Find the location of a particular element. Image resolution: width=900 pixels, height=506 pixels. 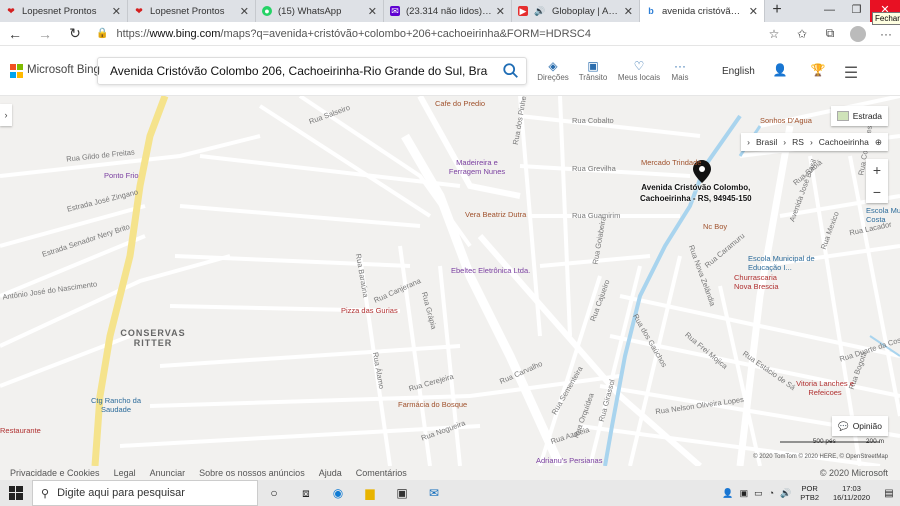

clock: 17:03 16/11/2020 is located at coordinates (851, 493).